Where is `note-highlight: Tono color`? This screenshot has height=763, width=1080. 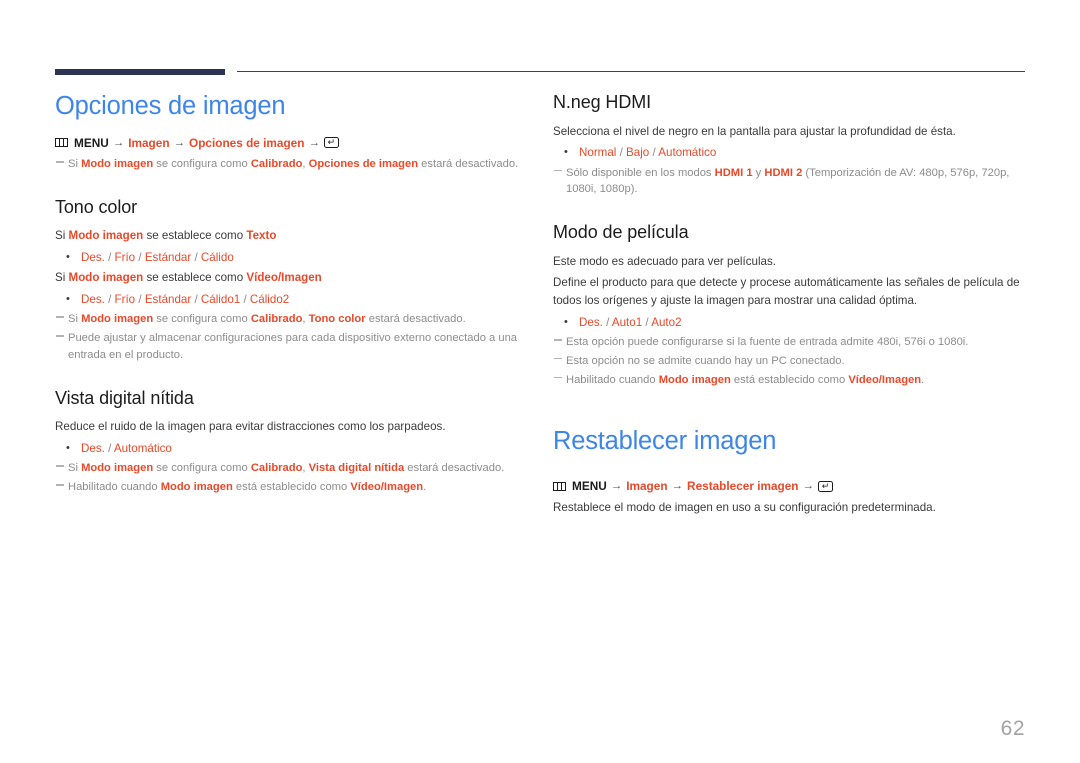 note-highlight: Tono color is located at coordinates (337, 319).